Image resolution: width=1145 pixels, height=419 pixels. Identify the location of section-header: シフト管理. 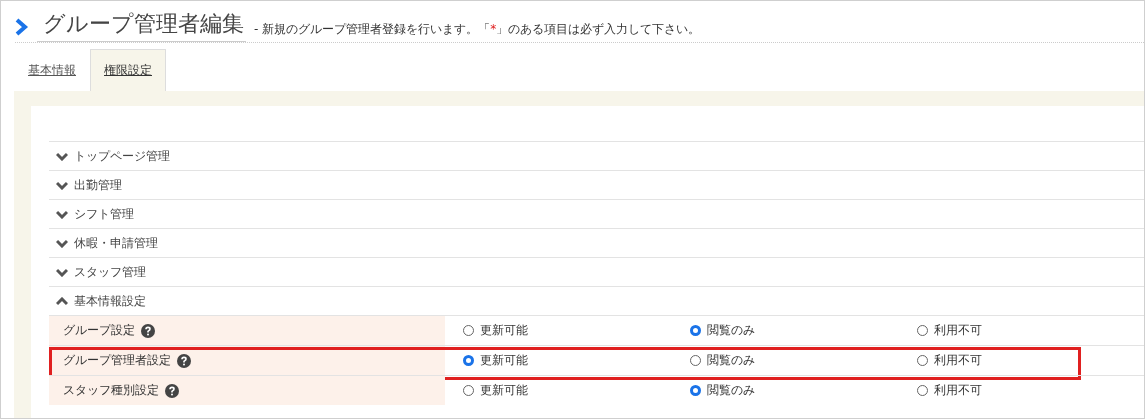
(104, 214).